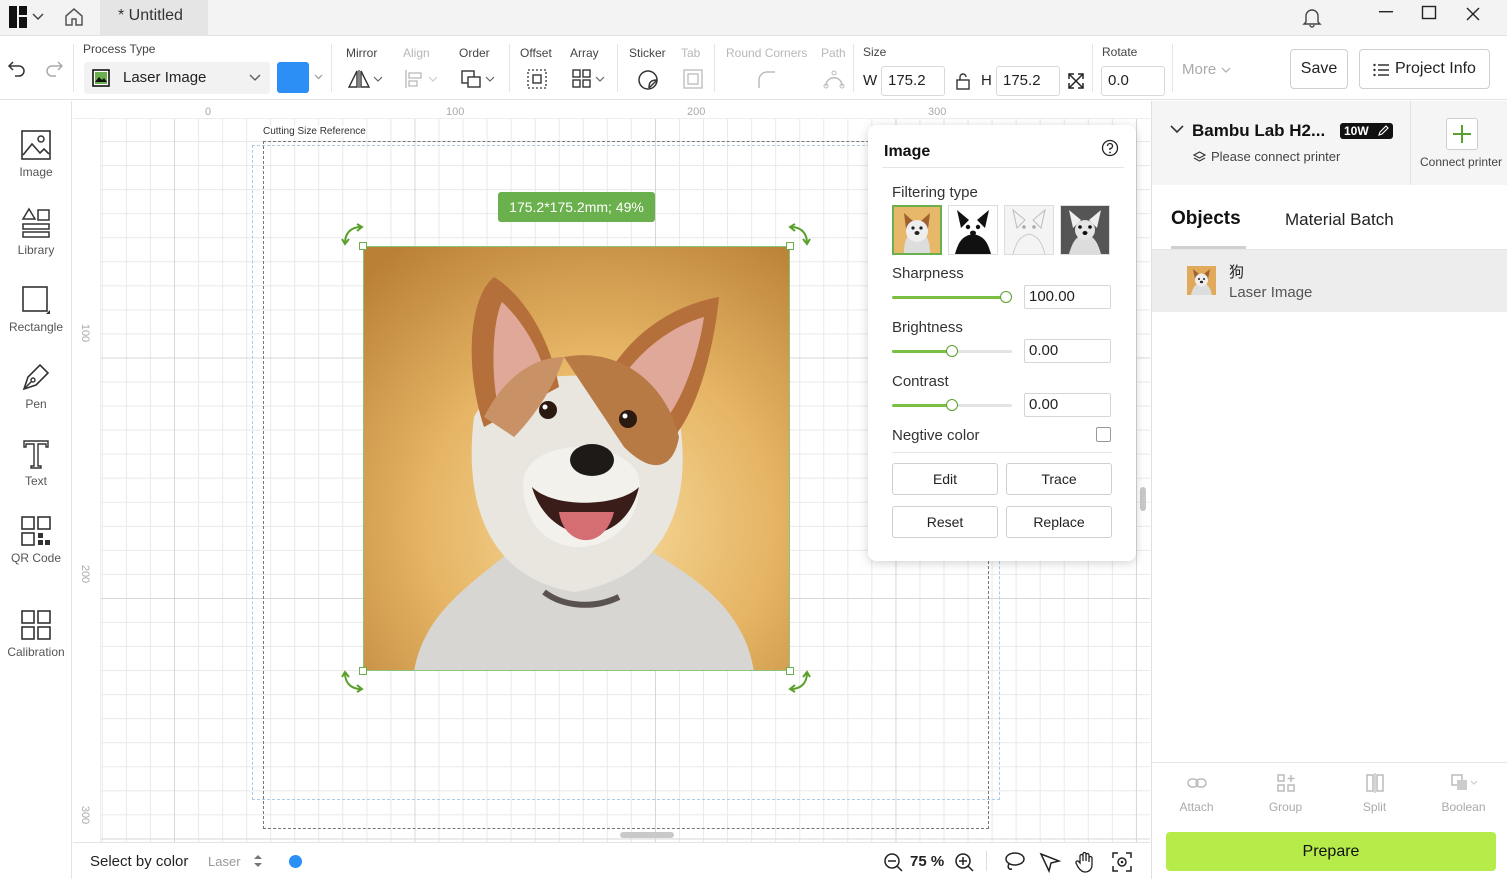  What do you see at coordinates (917, 230) in the screenshot?
I see `filter-grayscale-thumb` at bounding box center [917, 230].